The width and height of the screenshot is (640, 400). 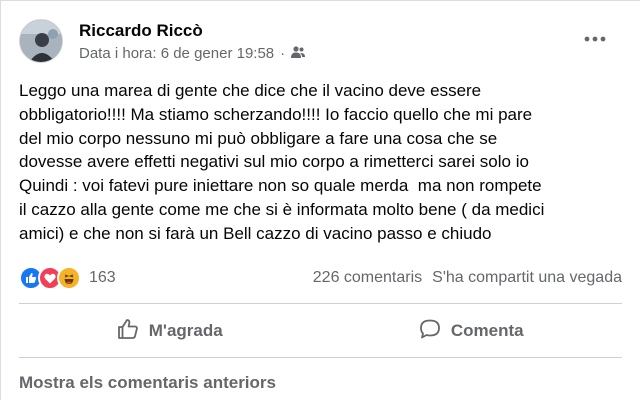 What do you see at coordinates (185, 330) in the screenshot?
I see `like-button-label: M'agrada` at bounding box center [185, 330].